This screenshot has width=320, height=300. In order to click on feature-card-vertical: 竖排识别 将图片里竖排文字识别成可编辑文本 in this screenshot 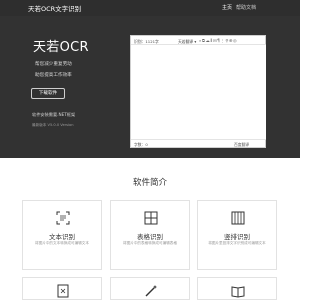, I will do `click(237, 235)`.